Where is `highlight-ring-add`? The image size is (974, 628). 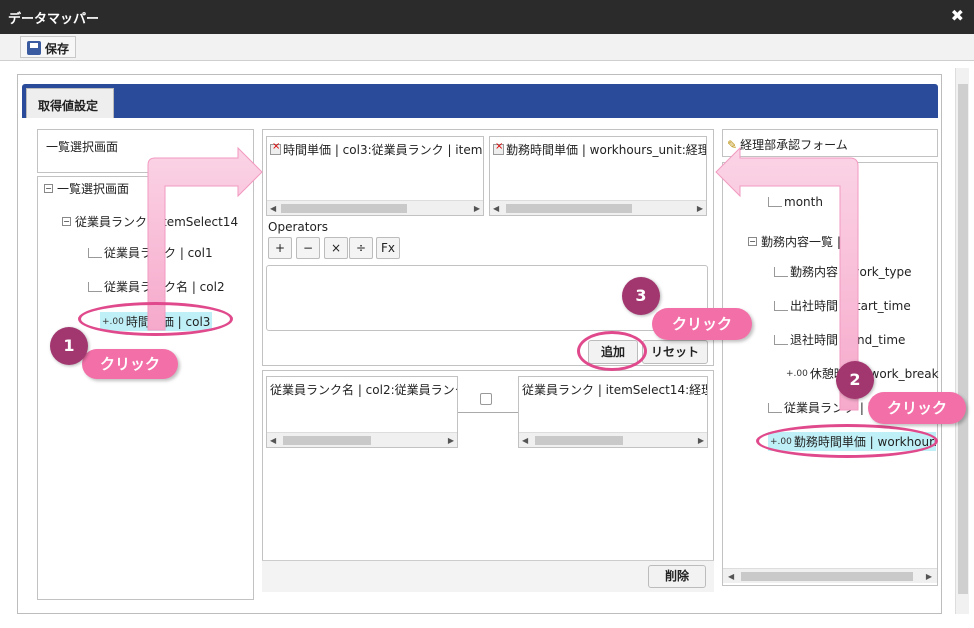 highlight-ring-add is located at coordinates (612, 351).